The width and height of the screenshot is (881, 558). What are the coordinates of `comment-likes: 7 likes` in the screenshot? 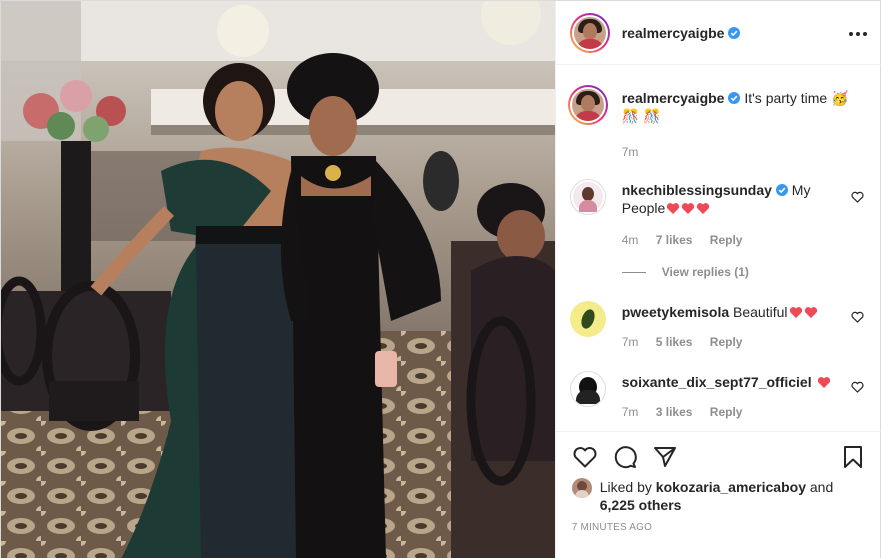 It's located at (674, 240).